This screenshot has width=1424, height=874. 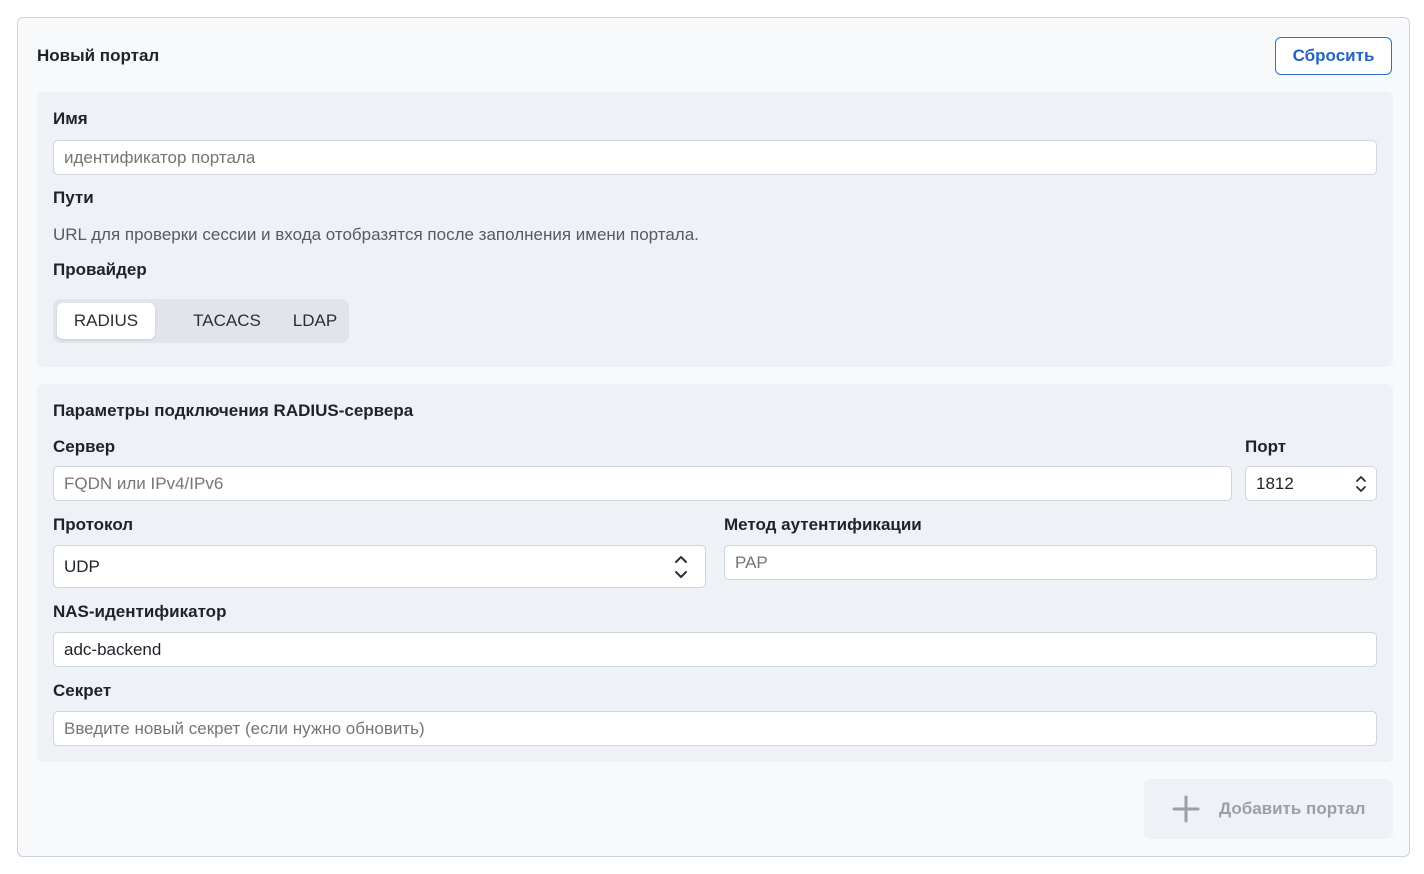 I want to click on port-label: Порт, so click(x=1266, y=446).